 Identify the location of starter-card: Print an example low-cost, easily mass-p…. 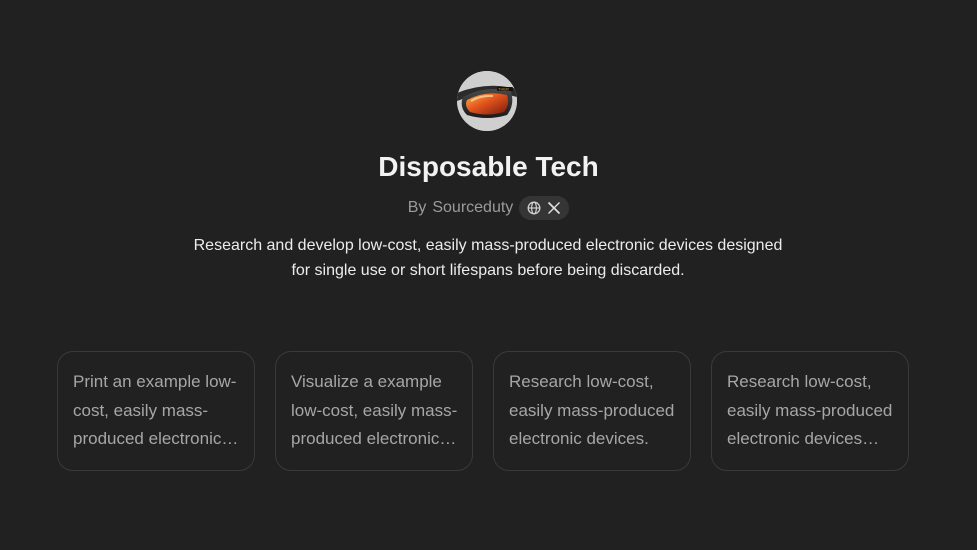
(156, 411).